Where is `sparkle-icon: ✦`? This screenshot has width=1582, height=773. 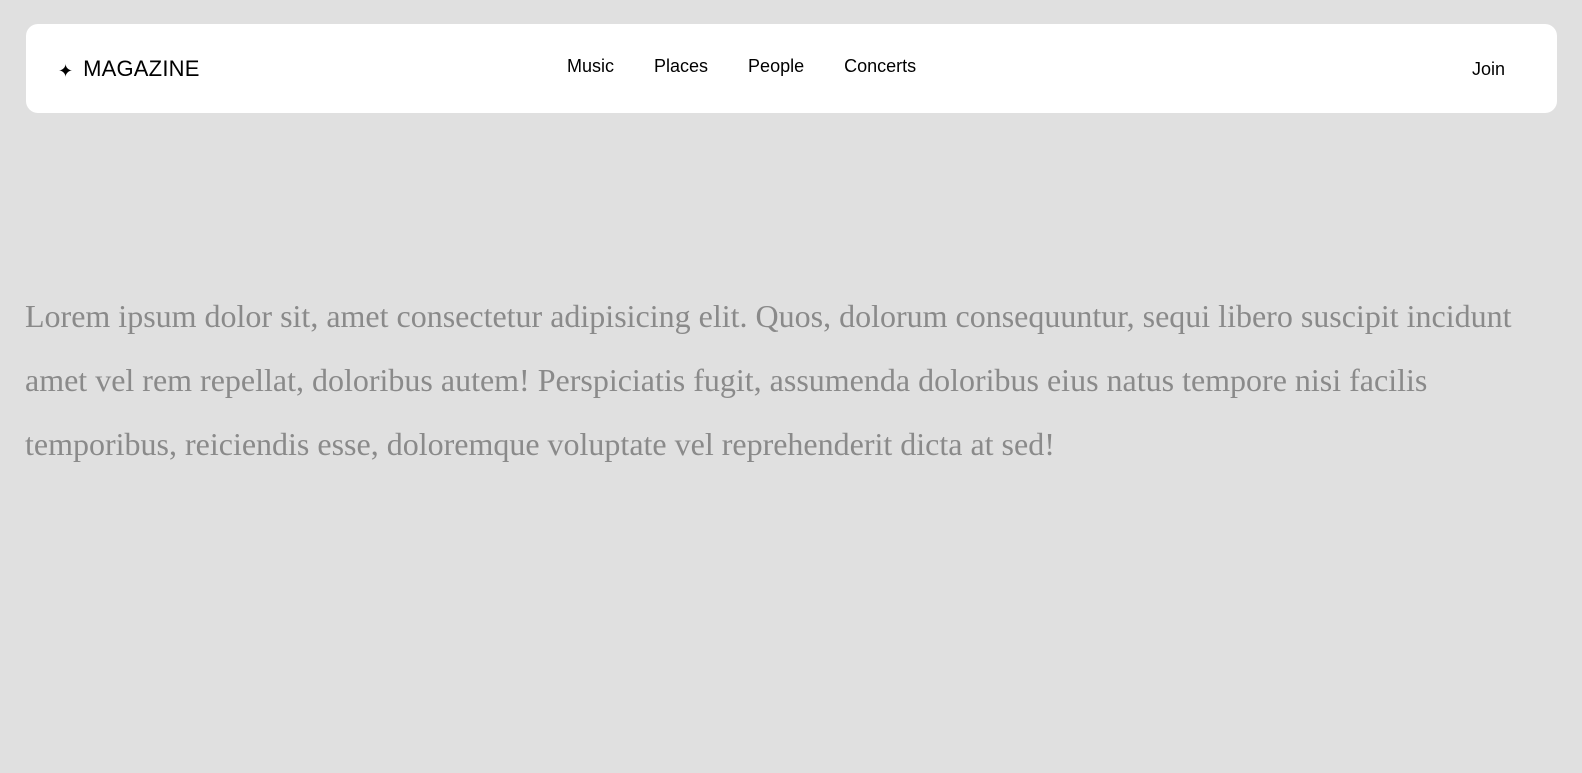 sparkle-icon: ✦ is located at coordinates (66, 71).